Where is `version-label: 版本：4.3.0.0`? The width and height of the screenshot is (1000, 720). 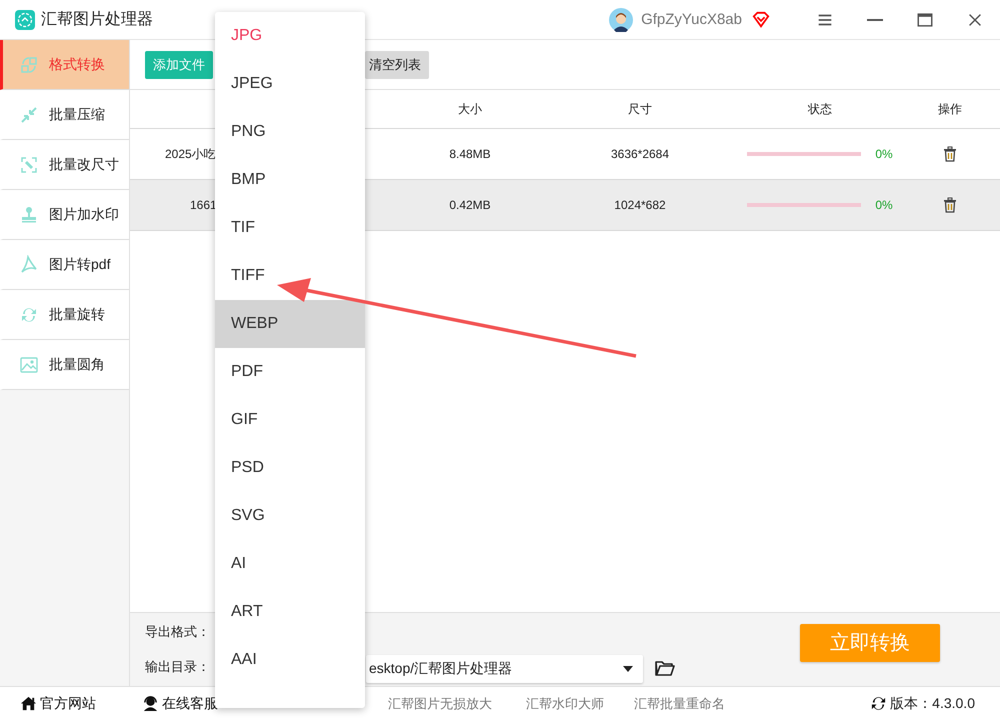
version-label: 版本：4.3.0.0 is located at coordinates (932, 703).